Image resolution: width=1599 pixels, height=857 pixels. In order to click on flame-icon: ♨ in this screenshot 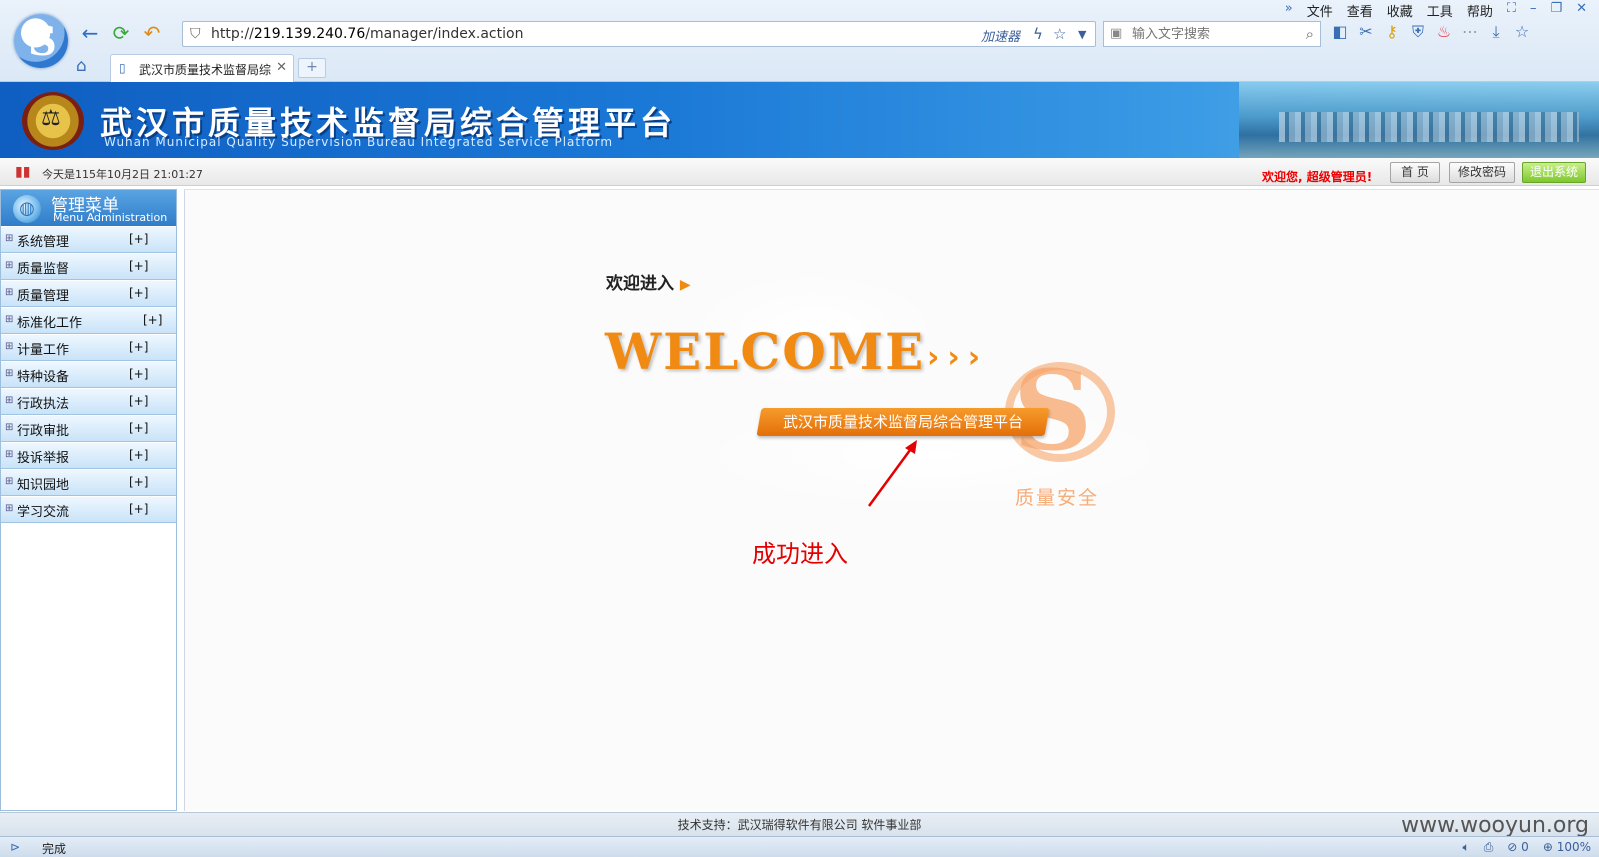, I will do `click(1444, 34)`.